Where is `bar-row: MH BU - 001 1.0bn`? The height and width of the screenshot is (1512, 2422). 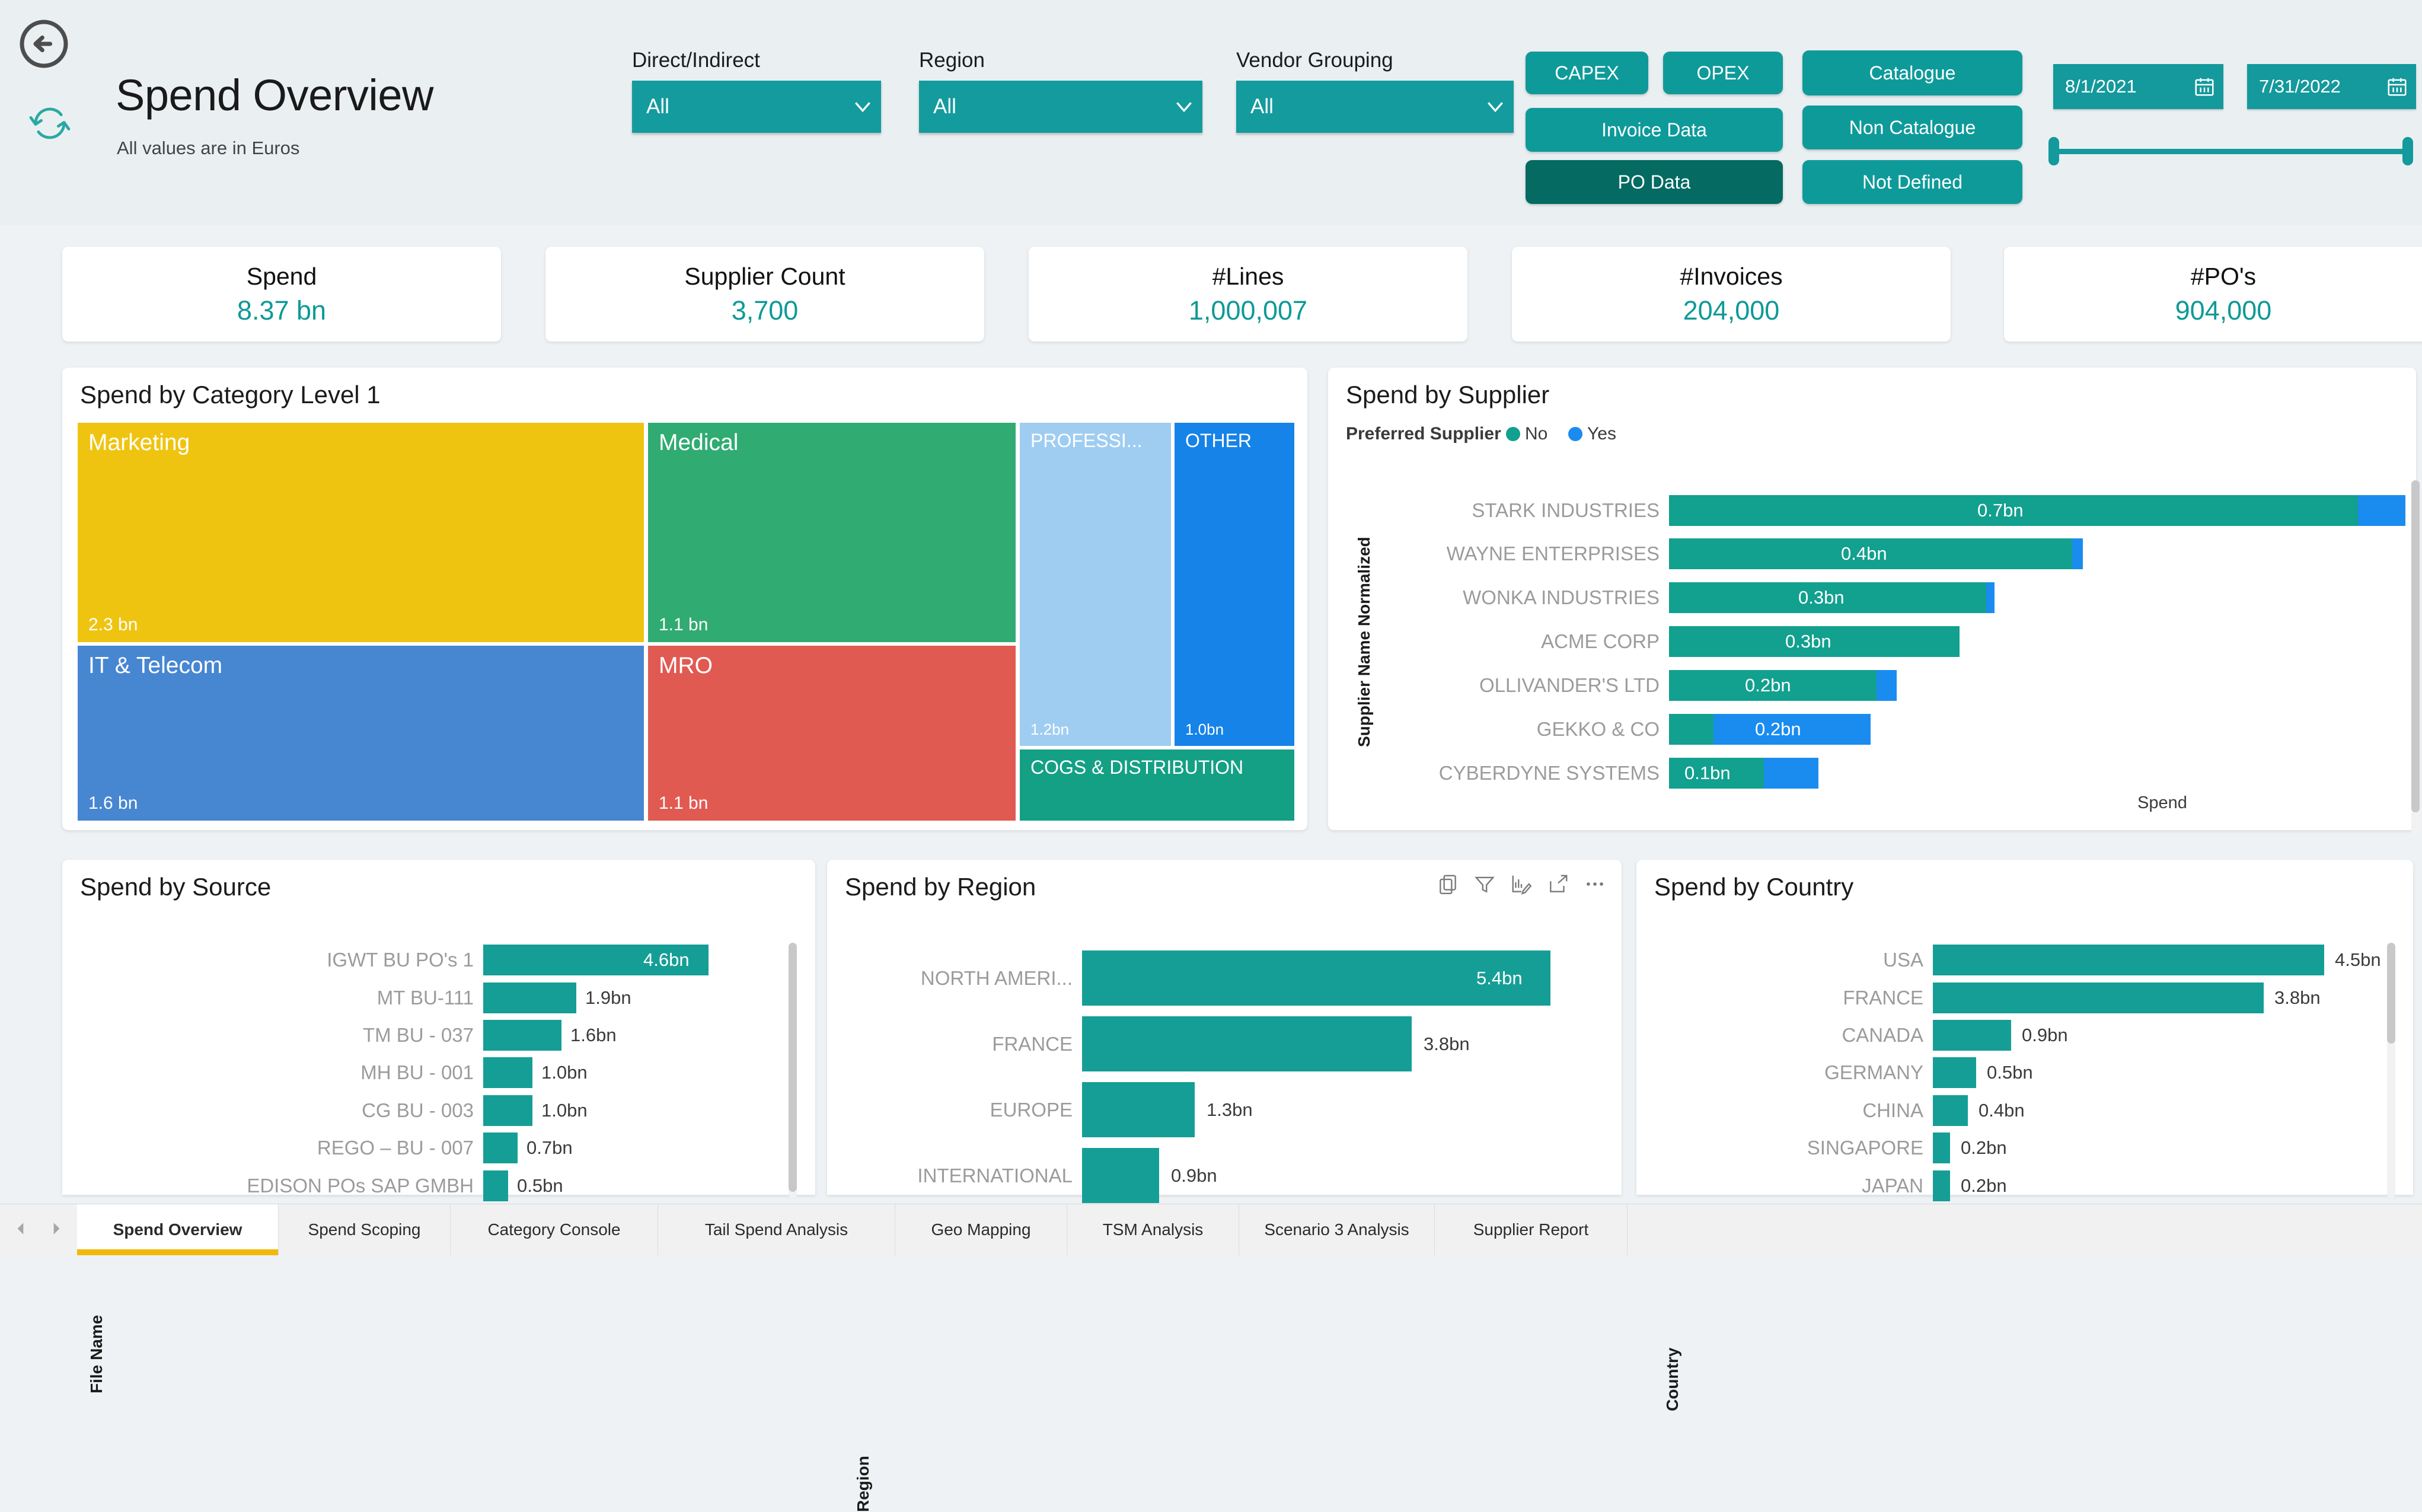
bar-row: MH BU - 001 1.0bn is located at coordinates (427, 1072).